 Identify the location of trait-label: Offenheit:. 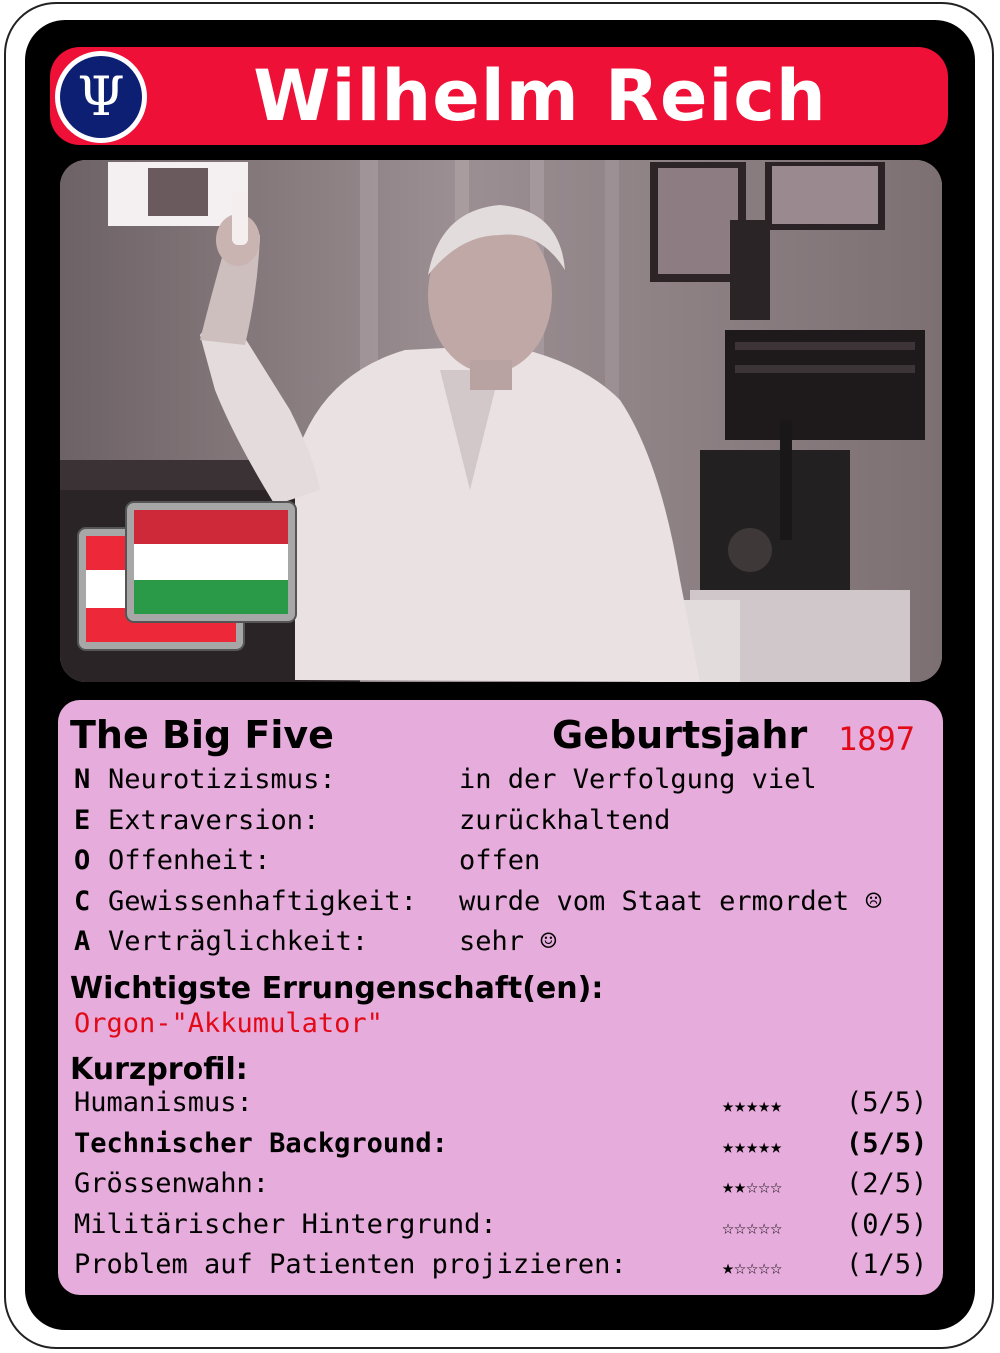
(189, 861).